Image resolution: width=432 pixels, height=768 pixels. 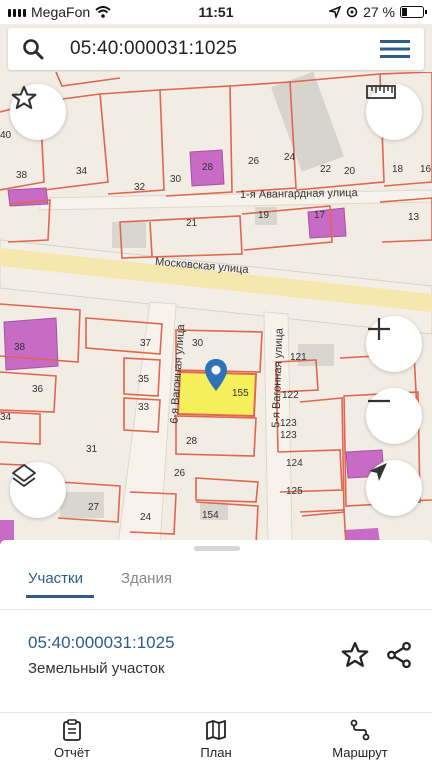 I want to click on map-label: 36, so click(x=38, y=389).